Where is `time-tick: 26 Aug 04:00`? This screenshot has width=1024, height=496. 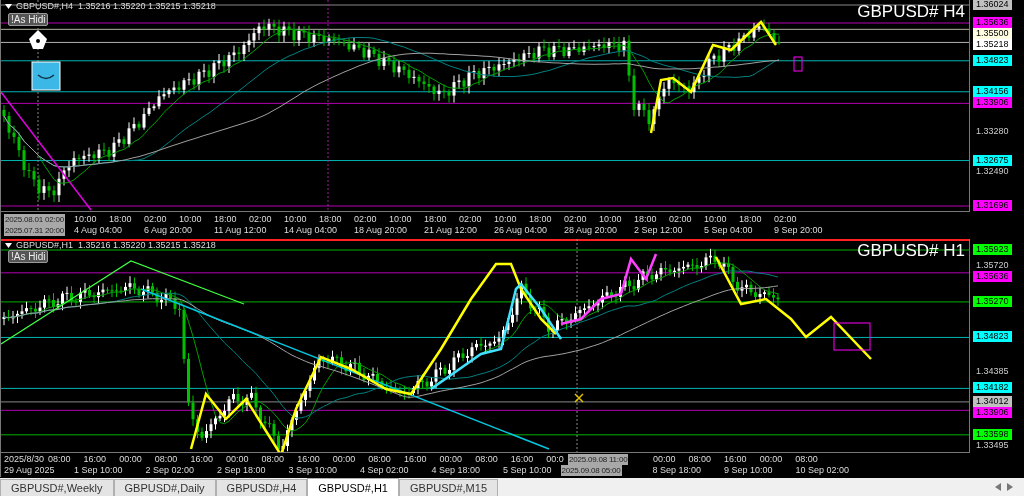 time-tick: 26 Aug 04:00 is located at coordinates (521, 230).